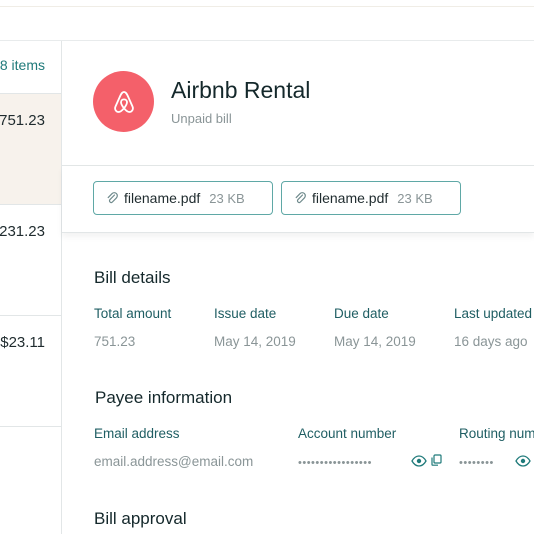 Image resolution: width=534 pixels, height=534 pixels. Describe the element at coordinates (347, 433) in the screenshot. I see `account-number-label: Account number` at that location.